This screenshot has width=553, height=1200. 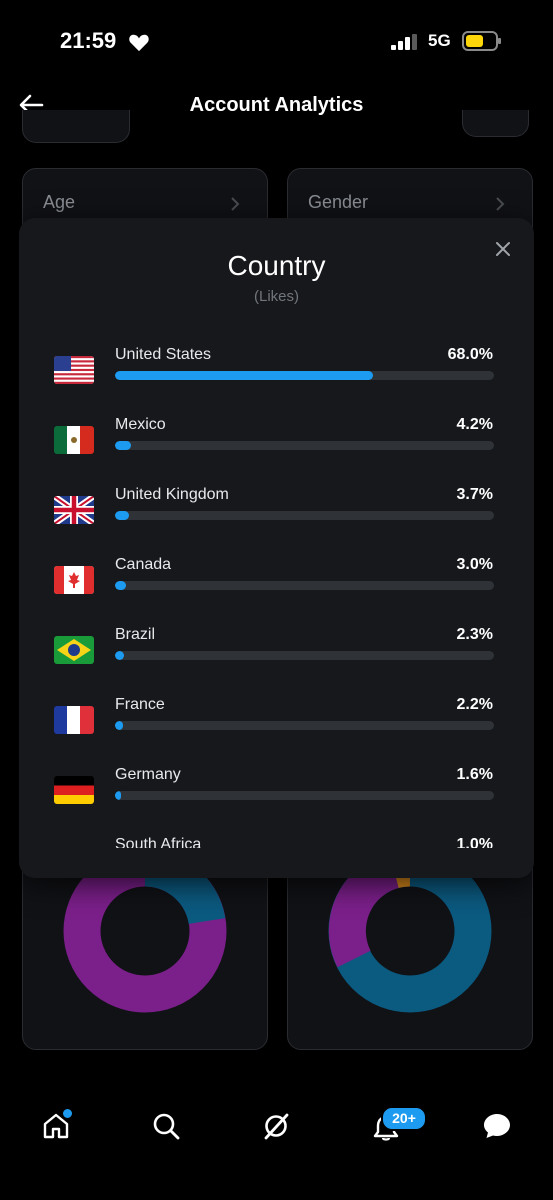 I want to click on country-name: Canada, so click(x=143, y=564).